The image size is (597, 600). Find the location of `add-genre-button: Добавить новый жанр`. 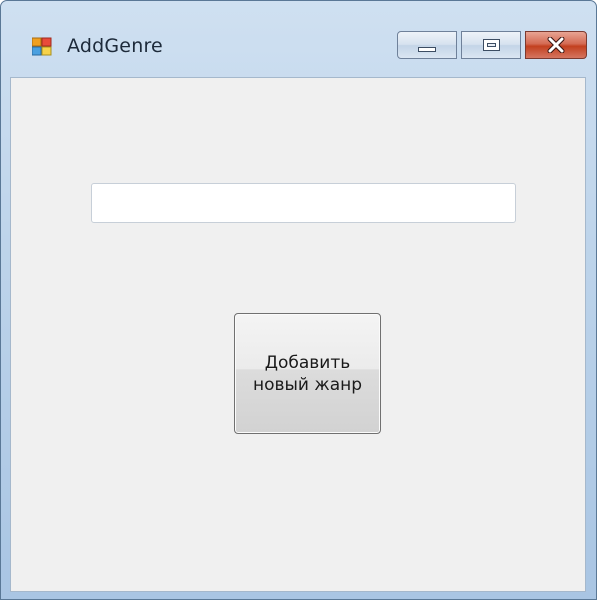

add-genre-button: Добавить новый жанр is located at coordinates (307, 373).